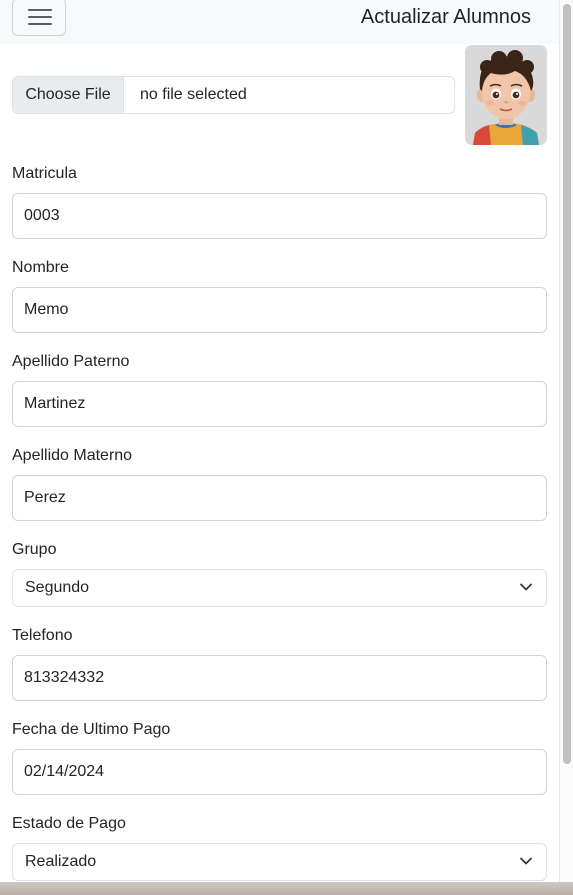 This screenshot has height=895, width=573. I want to click on nombre-label: Nombre, so click(40, 267).